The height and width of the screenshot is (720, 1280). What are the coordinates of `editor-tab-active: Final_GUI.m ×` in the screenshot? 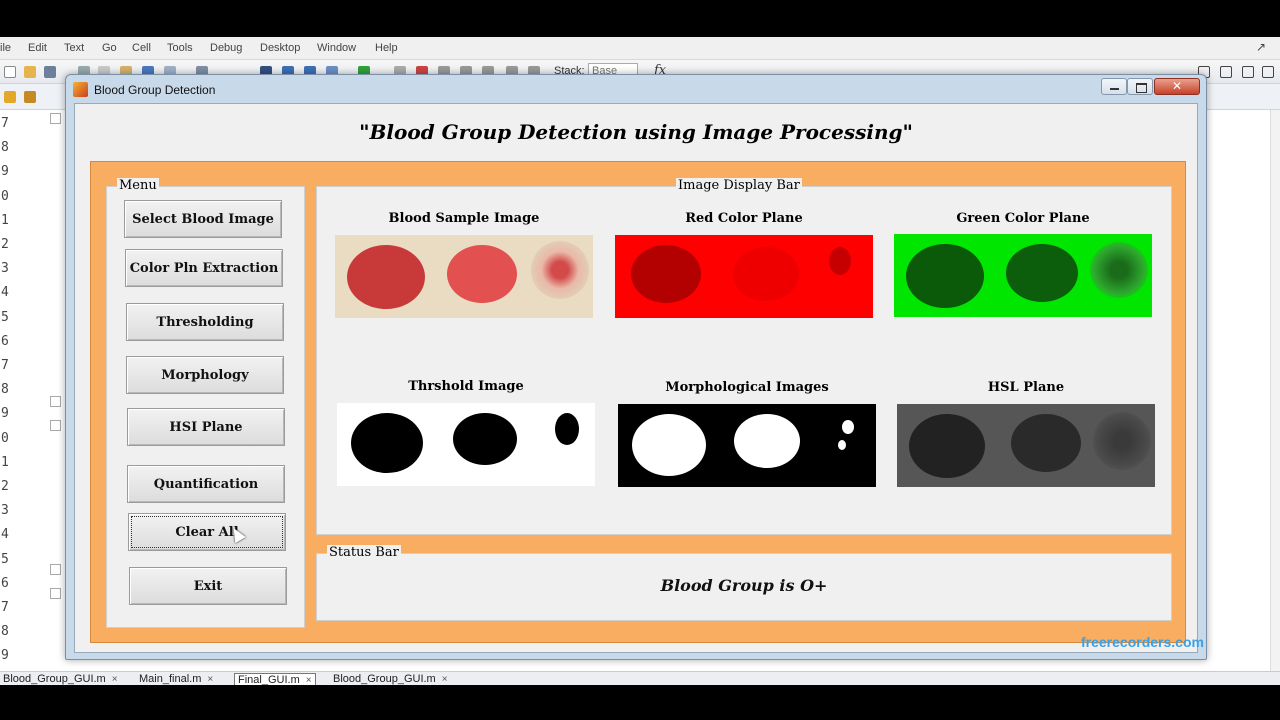 It's located at (275, 679).